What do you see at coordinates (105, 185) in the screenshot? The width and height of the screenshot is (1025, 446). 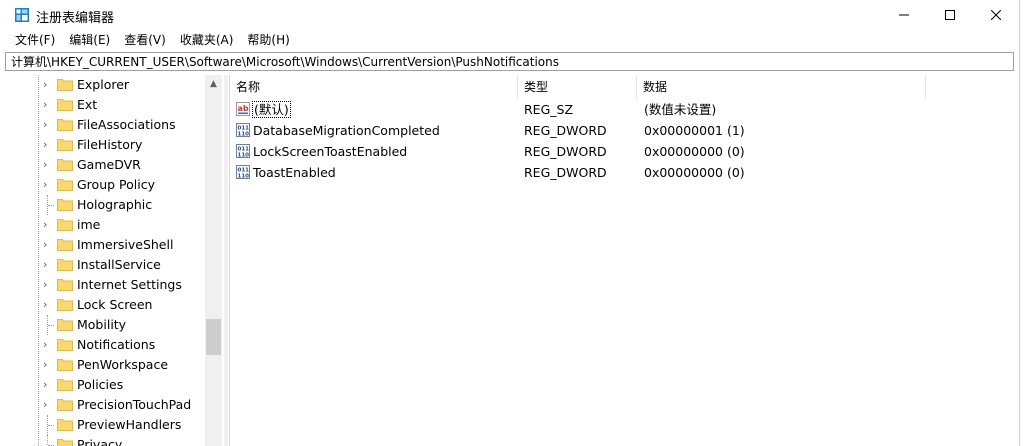 I see `tree-item: › Group Policy` at bounding box center [105, 185].